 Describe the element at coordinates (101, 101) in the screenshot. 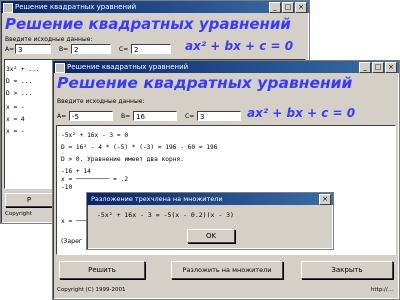

I see `main-prompt: Введите исходные данные:` at that location.